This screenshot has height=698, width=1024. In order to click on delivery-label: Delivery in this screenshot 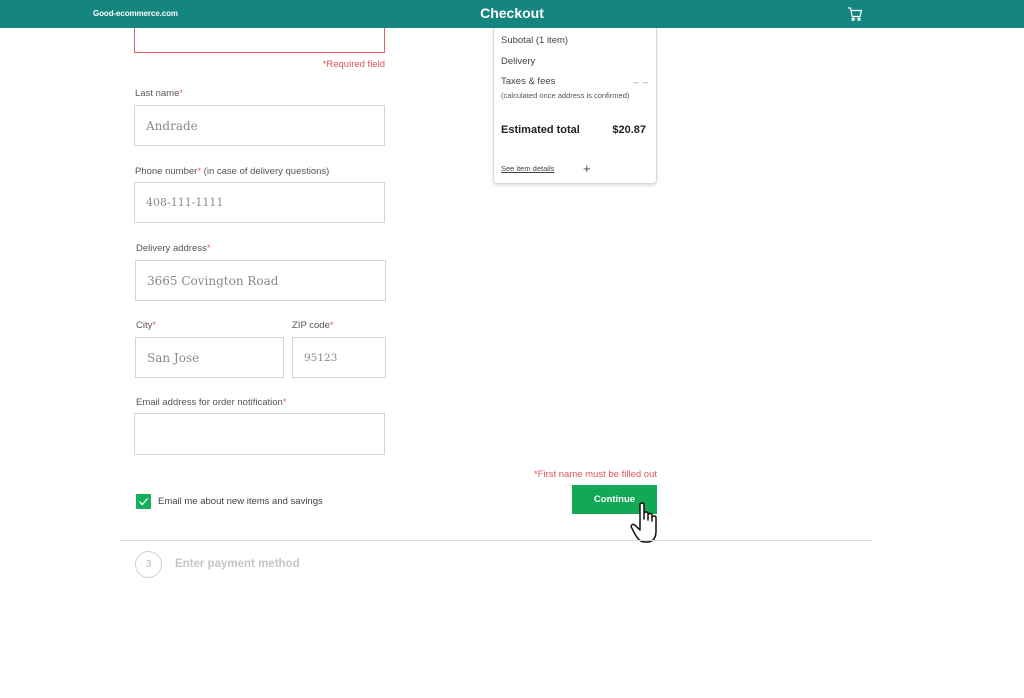, I will do `click(518, 61)`.